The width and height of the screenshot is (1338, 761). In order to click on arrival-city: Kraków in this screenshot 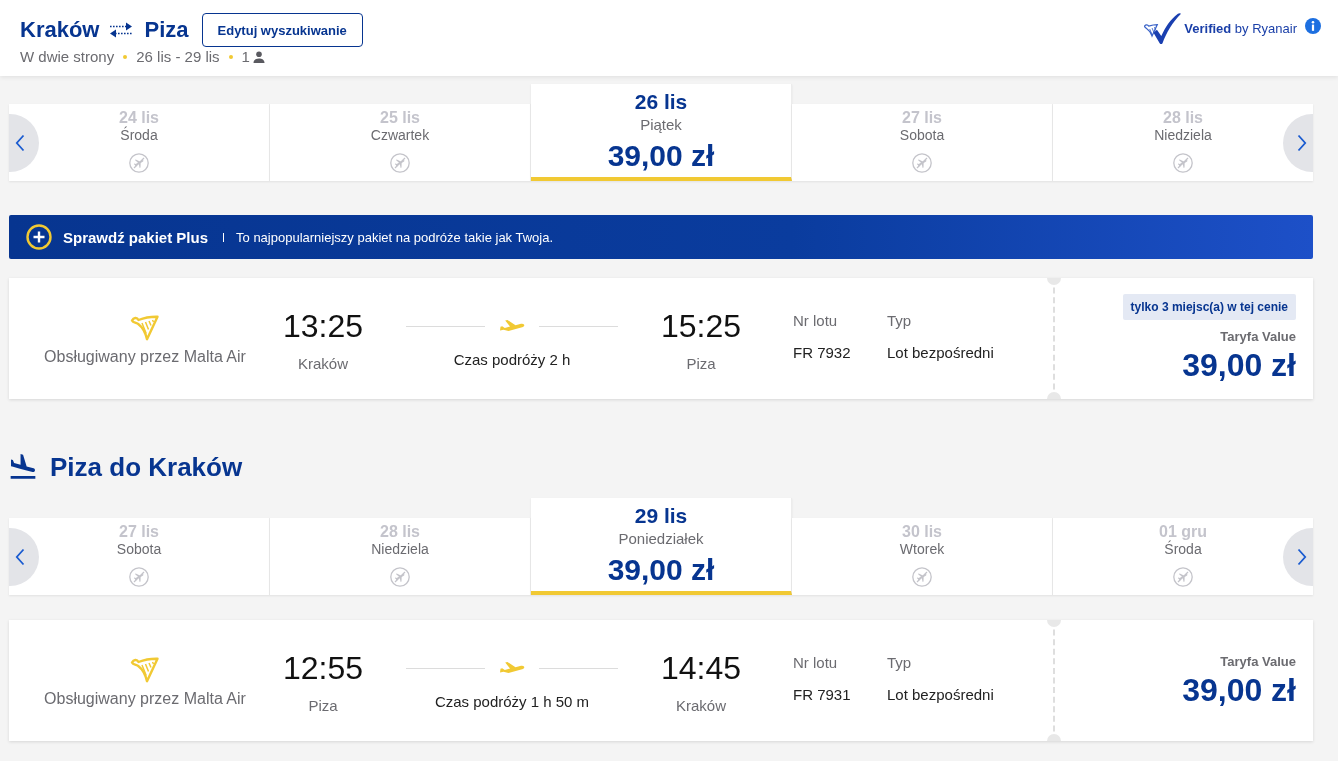, I will do `click(701, 706)`.